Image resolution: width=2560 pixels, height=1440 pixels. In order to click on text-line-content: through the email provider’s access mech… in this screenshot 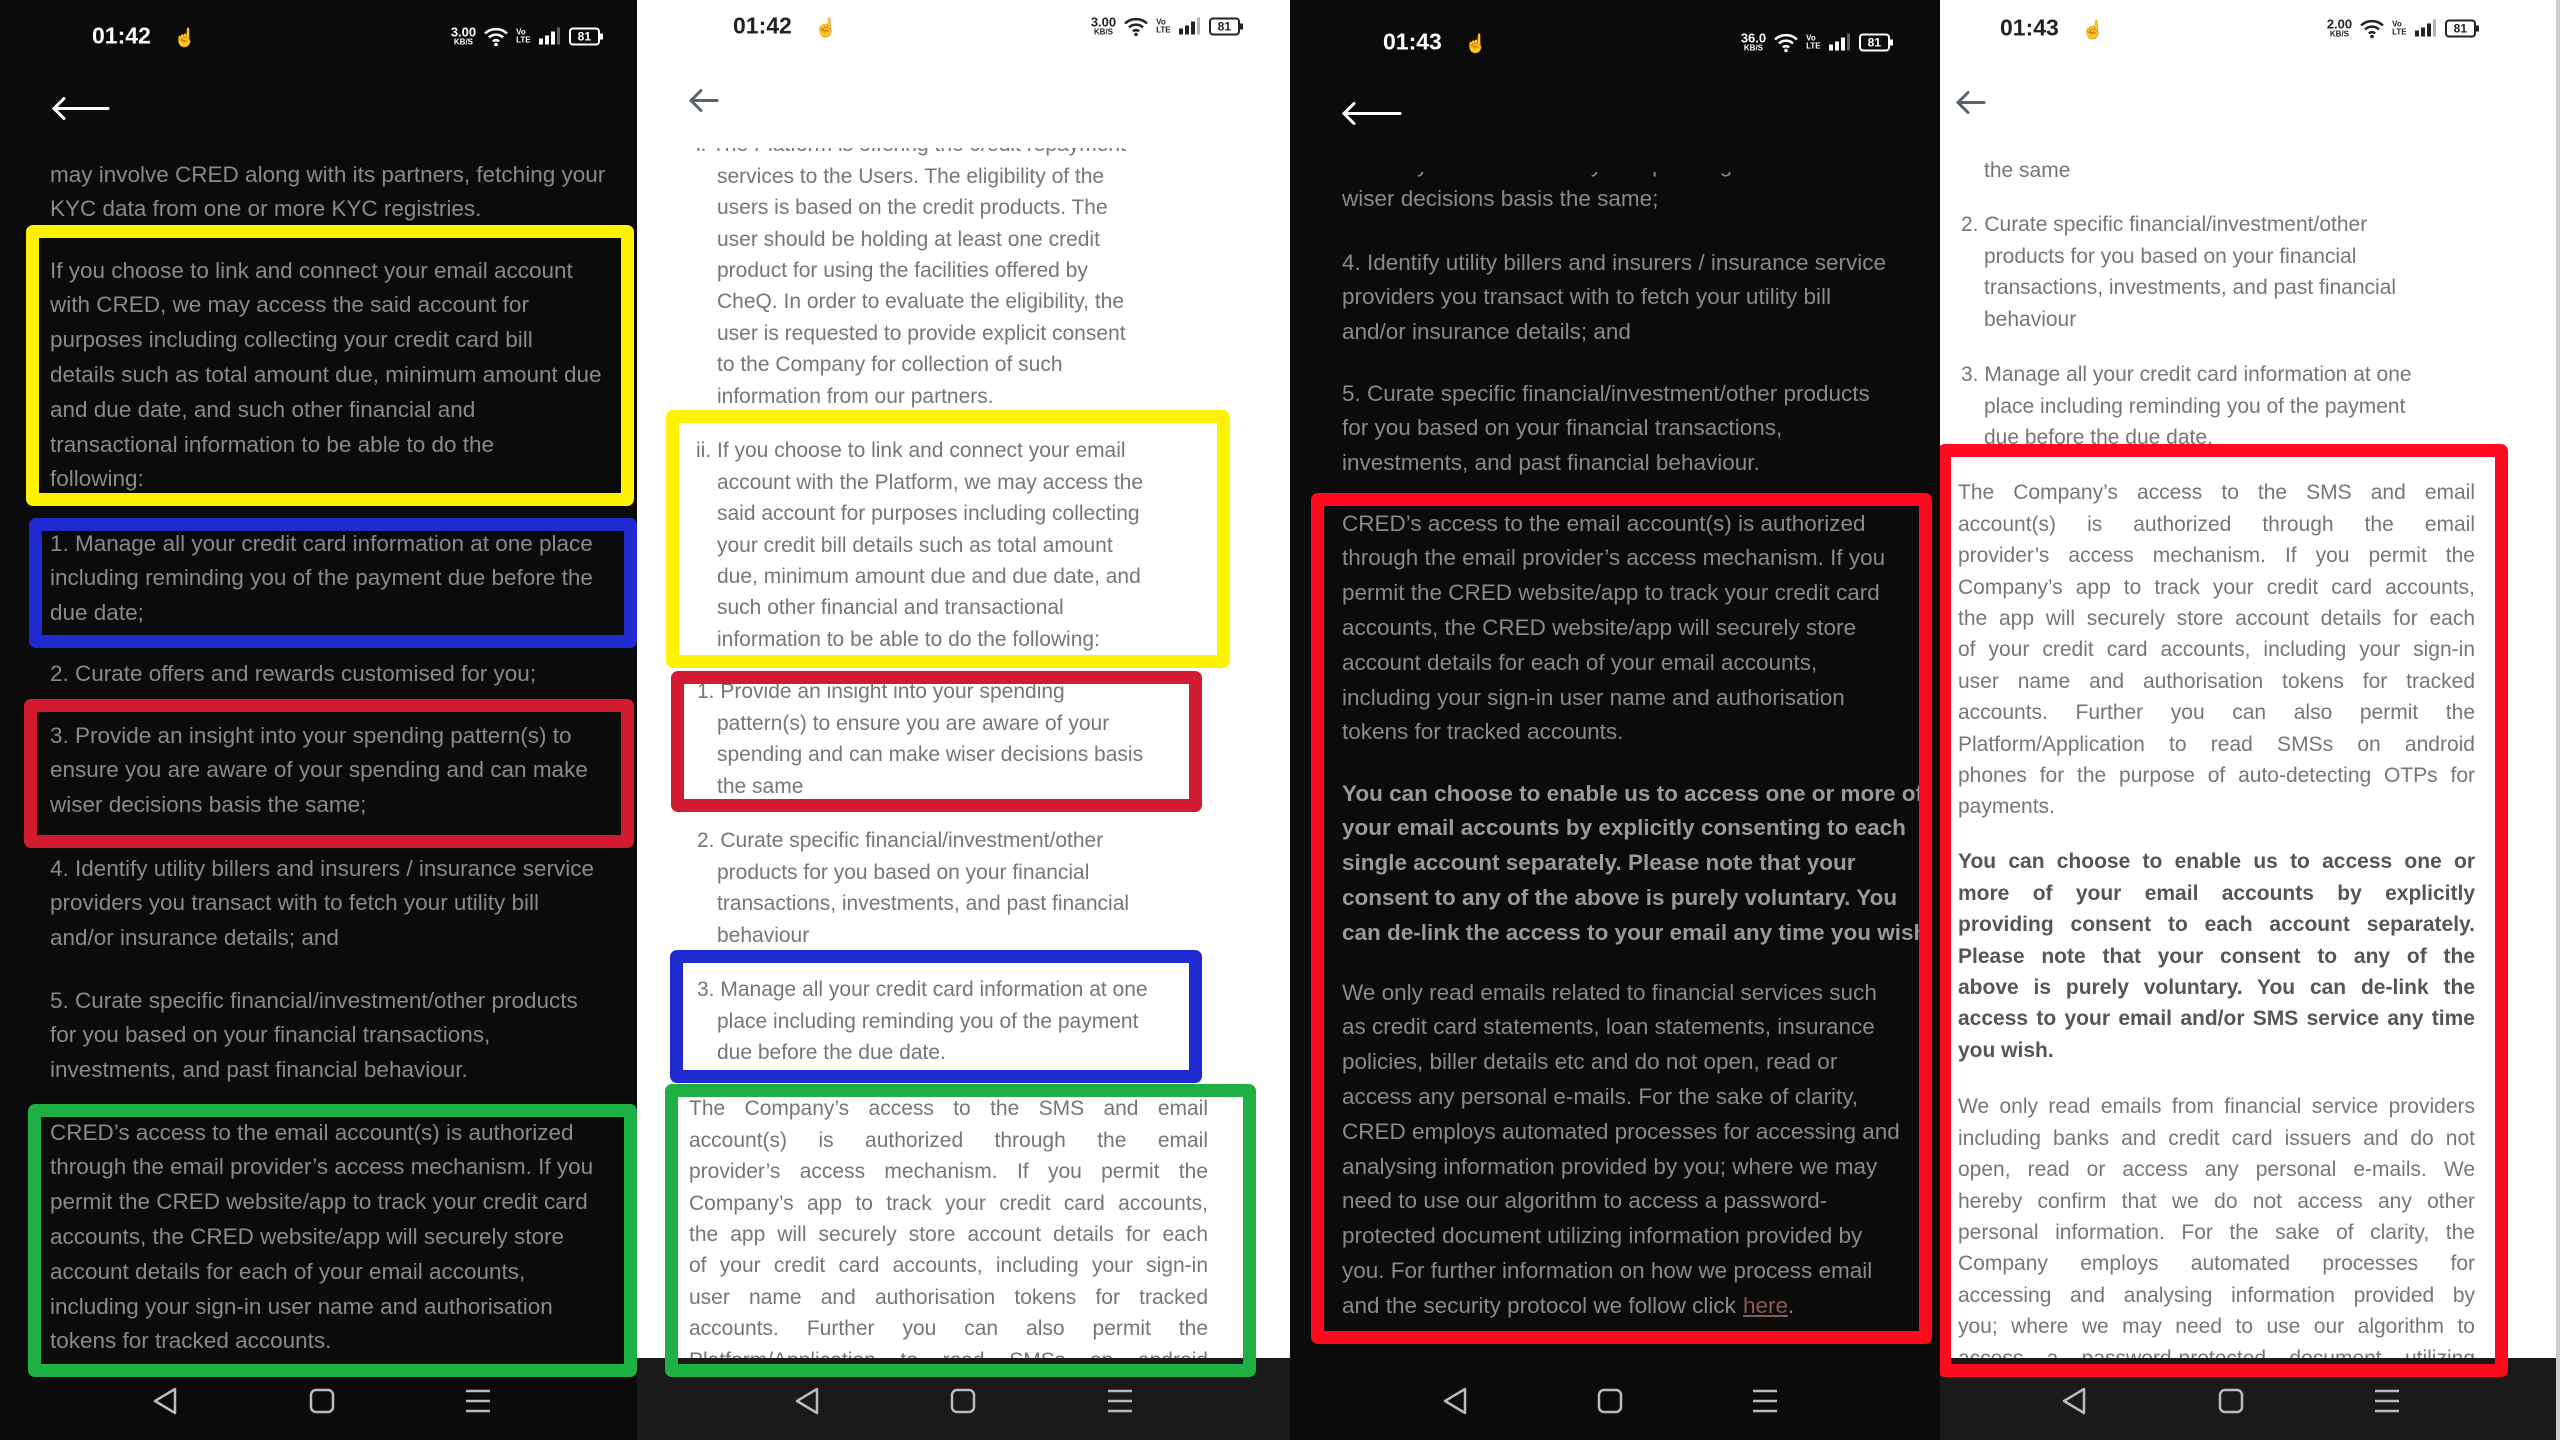, I will do `click(1614, 558)`.